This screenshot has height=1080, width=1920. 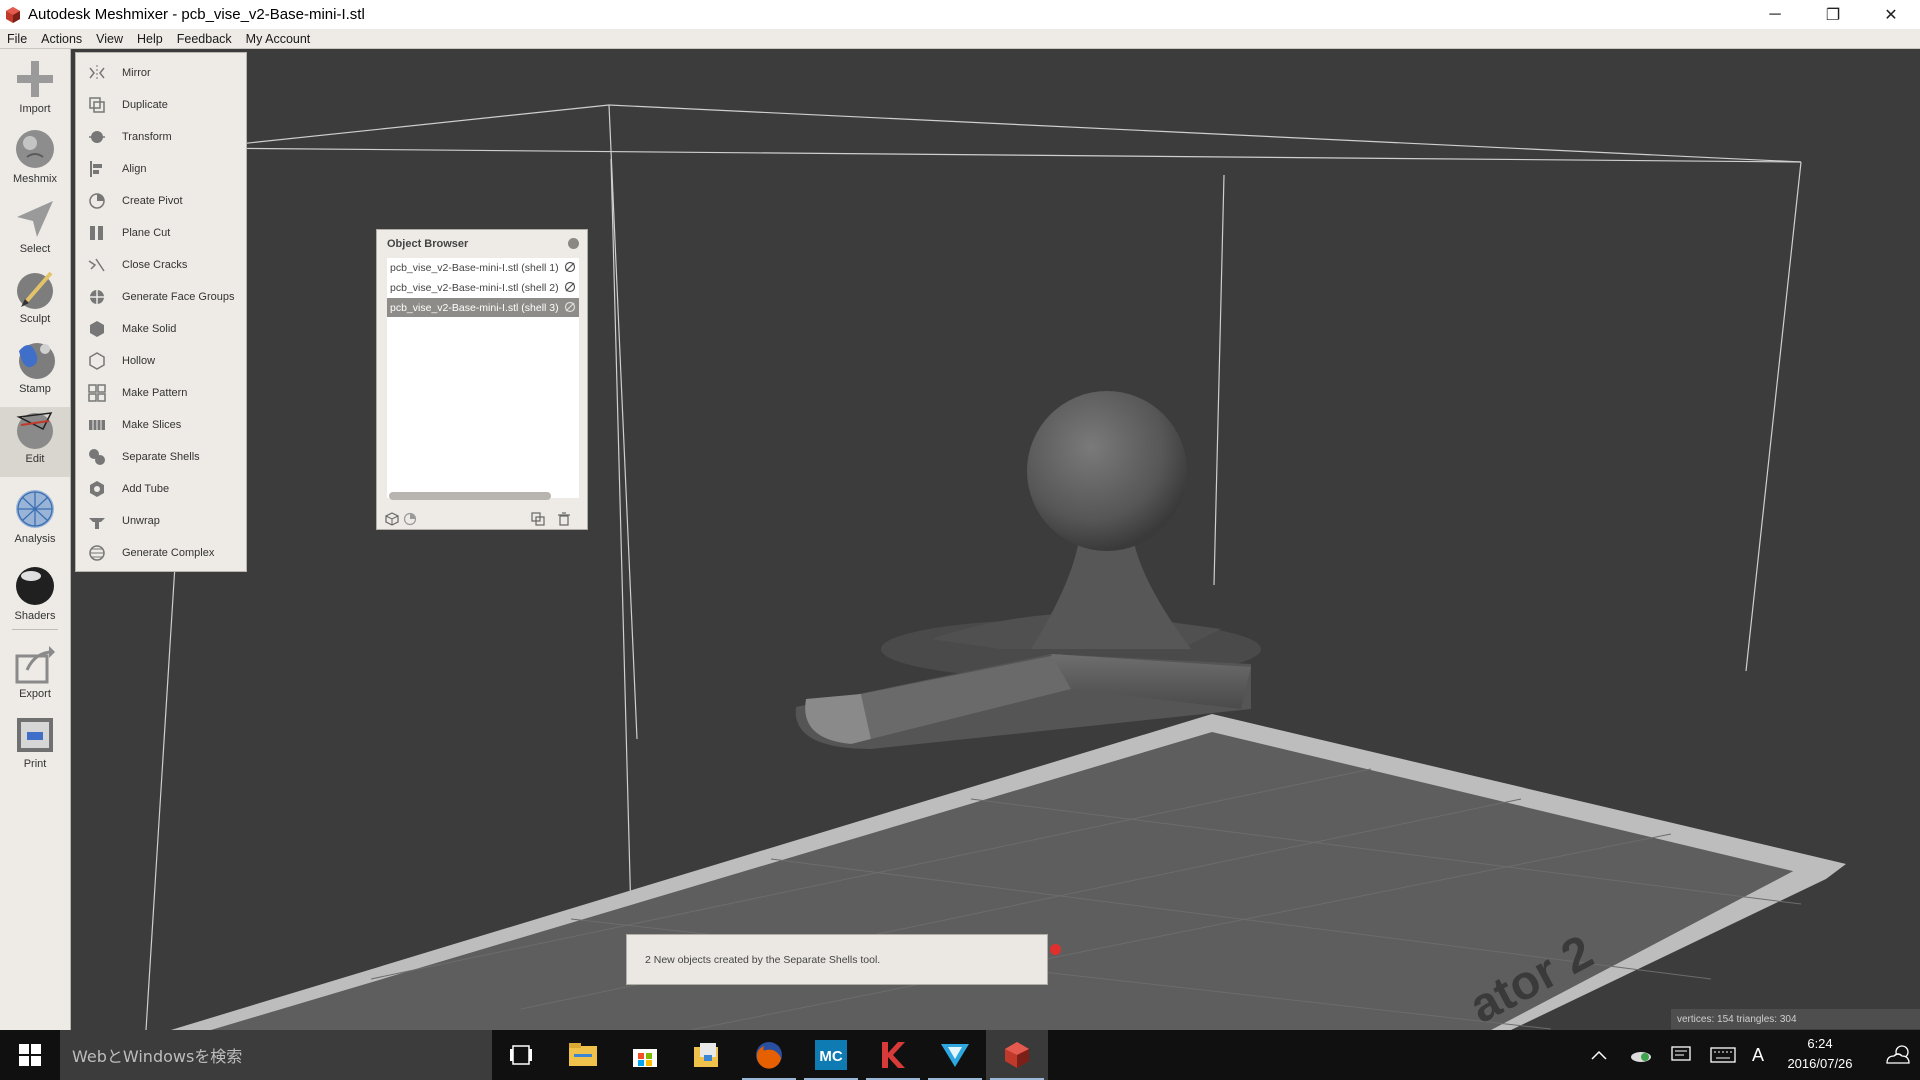 What do you see at coordinates (1723, 1055) in the screenshot?
I see `tray-keyboard-button` at bounding box center [1723, 1055].